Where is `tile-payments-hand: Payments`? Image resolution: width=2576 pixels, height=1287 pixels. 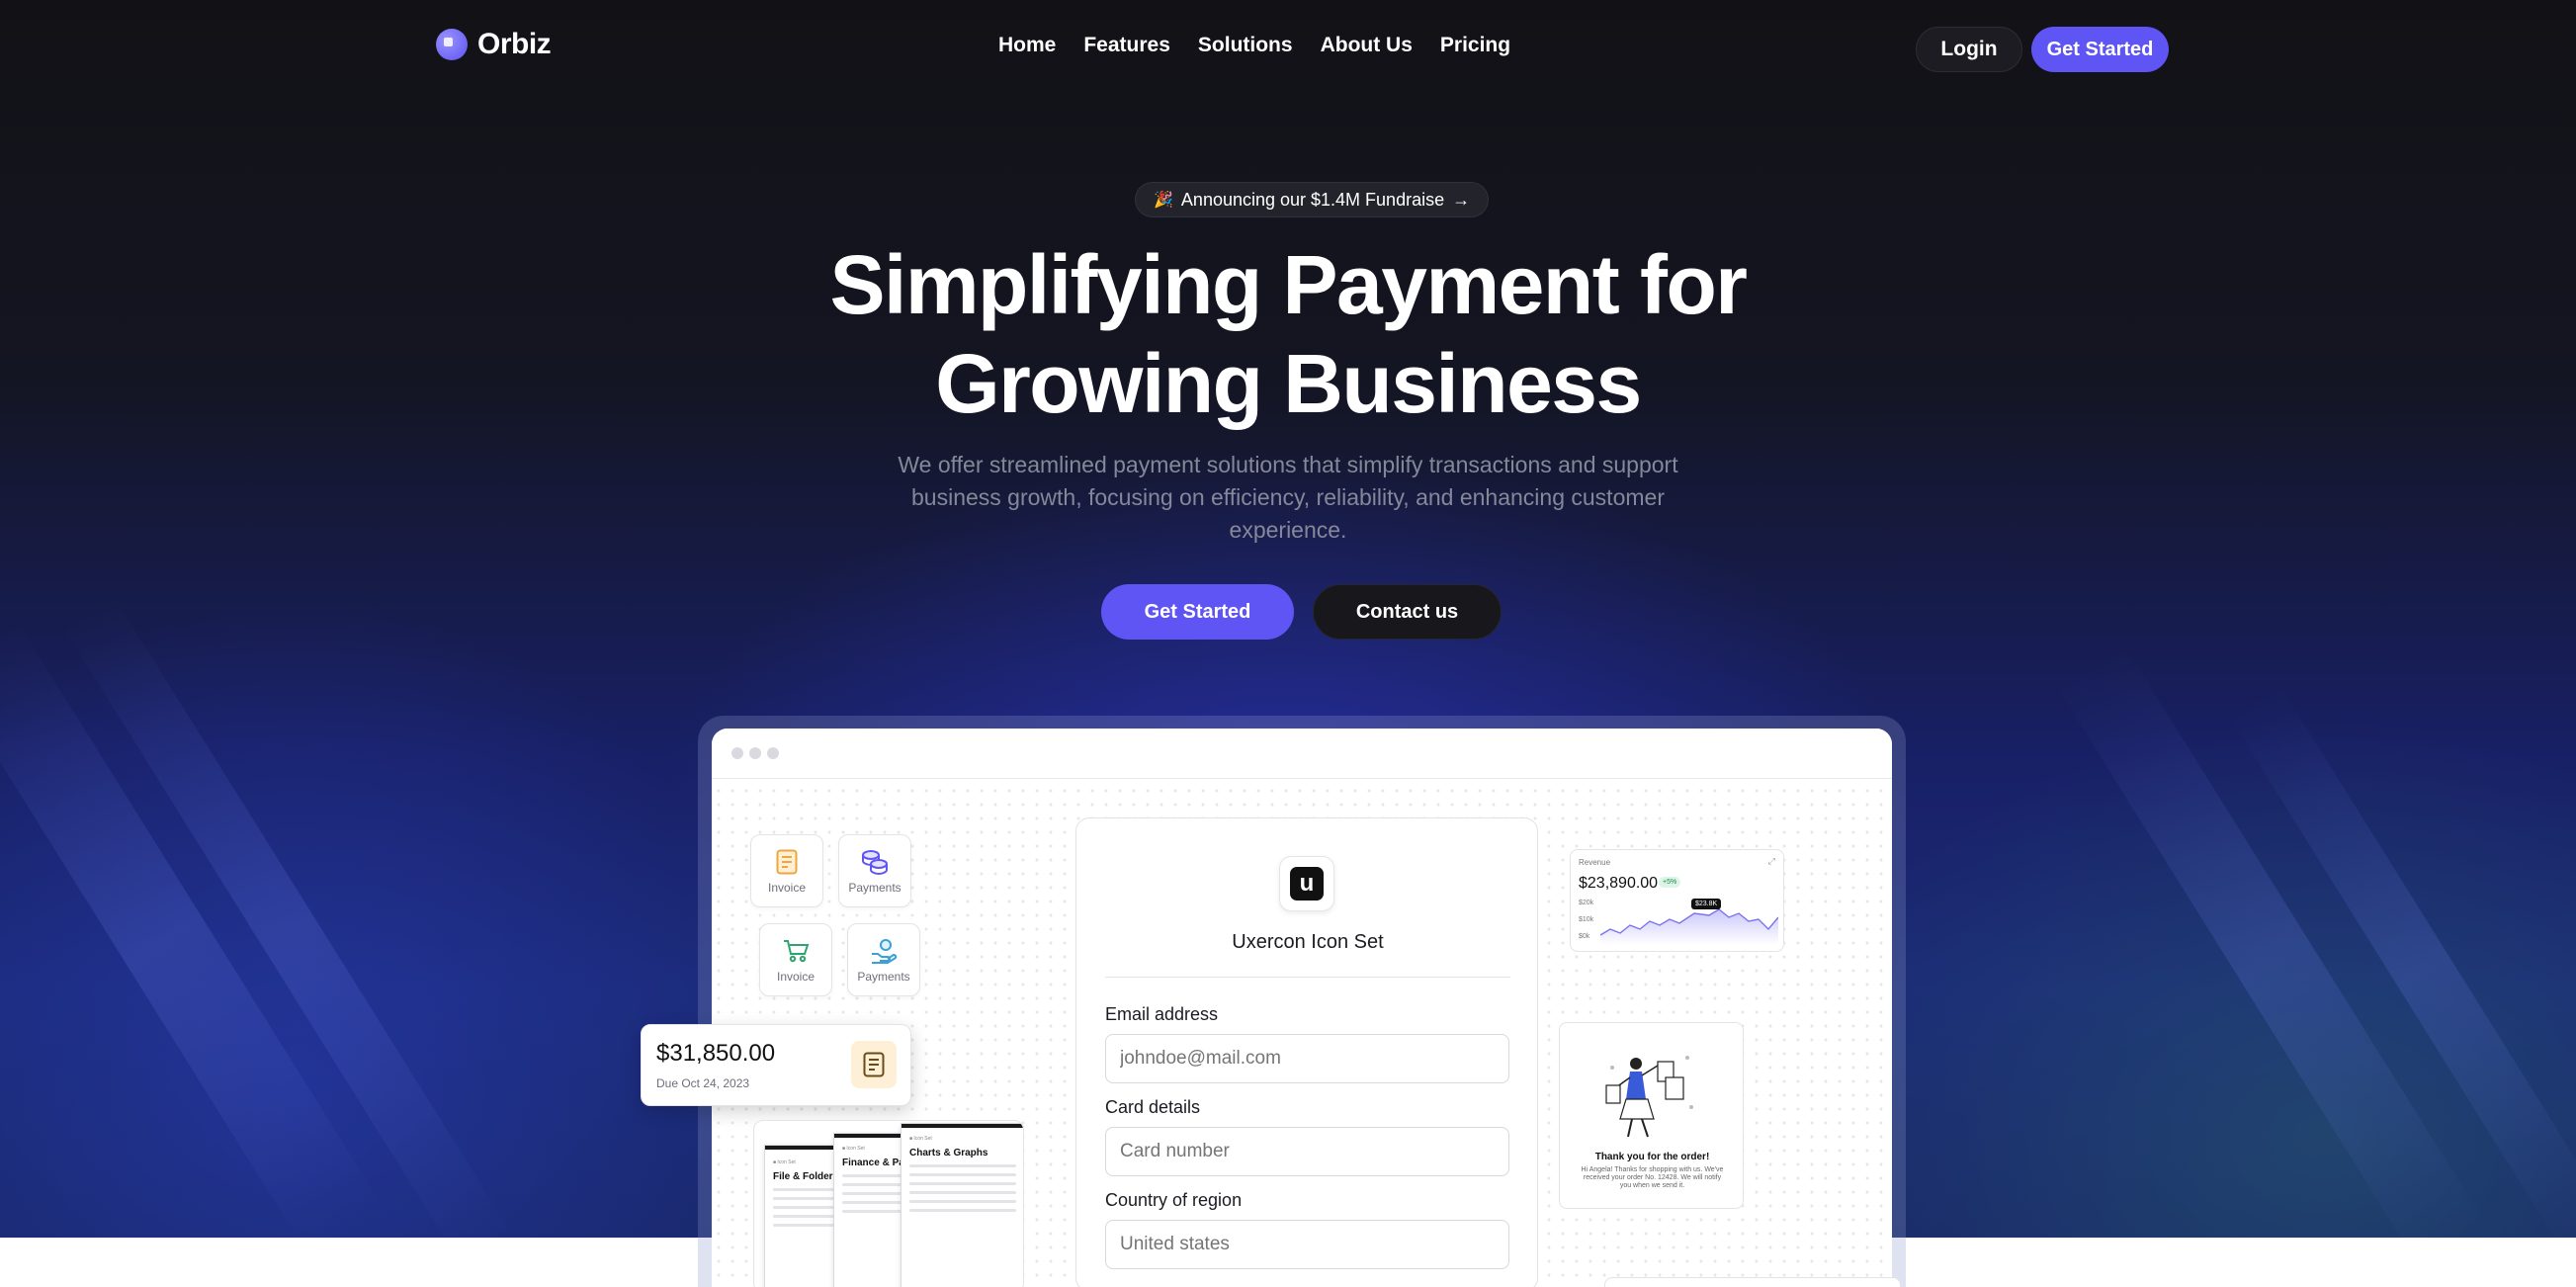
tile-payments-hand: Payments is located at coordinates (883, 959).